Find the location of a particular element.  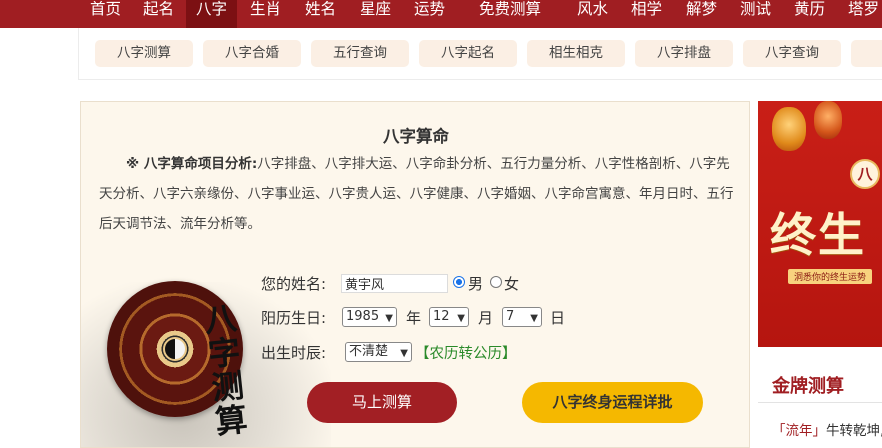

gender-male-radio is located at coordinates (459, 282).